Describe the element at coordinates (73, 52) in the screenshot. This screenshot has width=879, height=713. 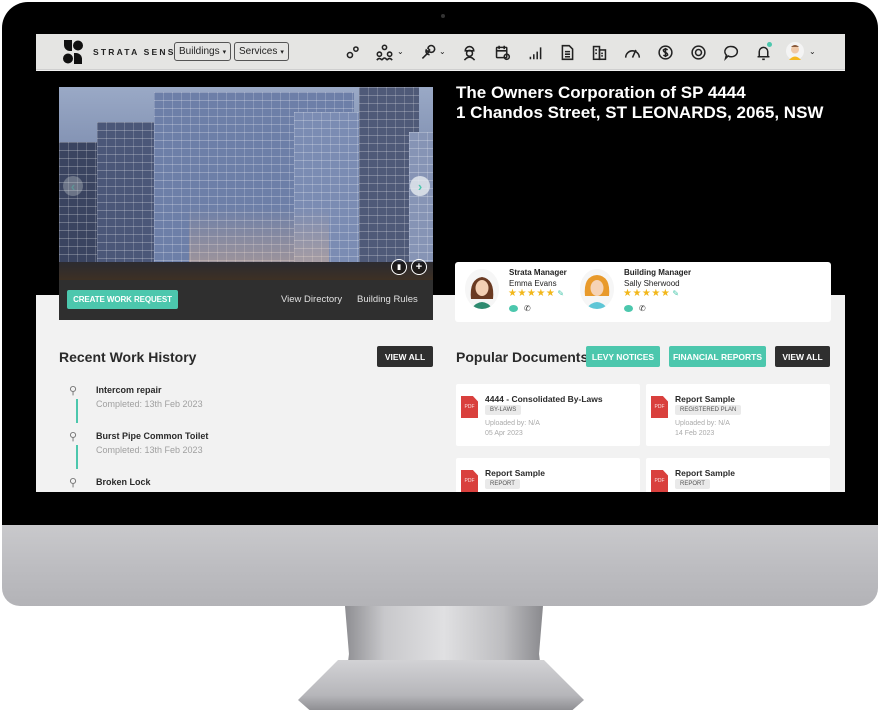
I see `strata-sense-logo-icon` at that location.